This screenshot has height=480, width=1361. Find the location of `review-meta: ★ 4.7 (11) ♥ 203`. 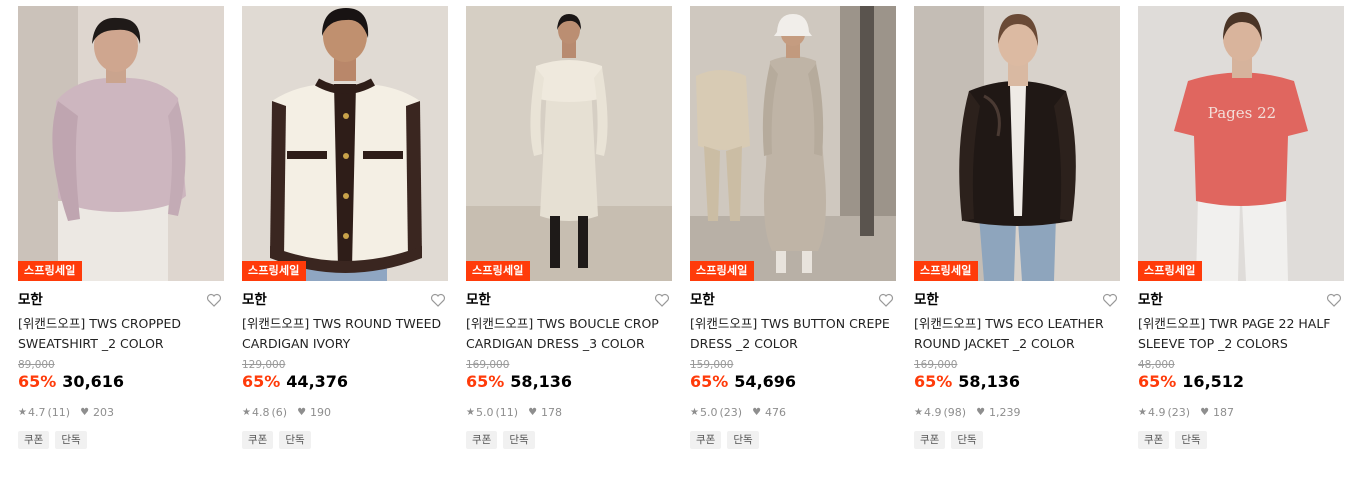

review-meta: ★ 4.7 (11) ♥ 203 is located at coordinates (121, 413).